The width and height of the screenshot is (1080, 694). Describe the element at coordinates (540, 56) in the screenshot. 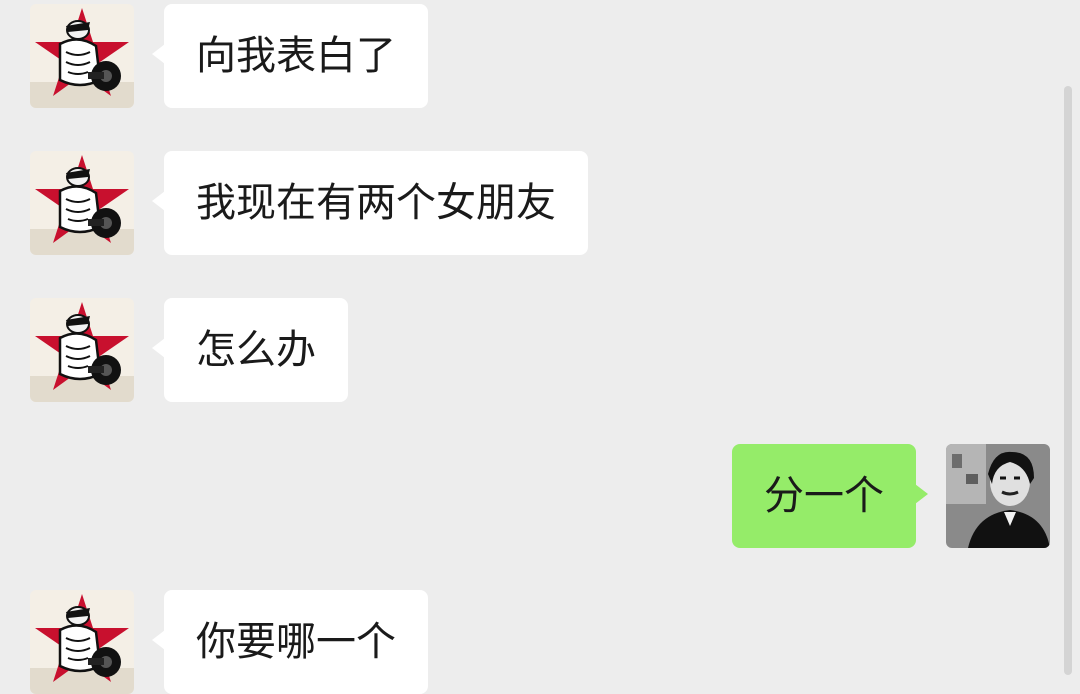

I see `message-row: 向我表白了` at that location.